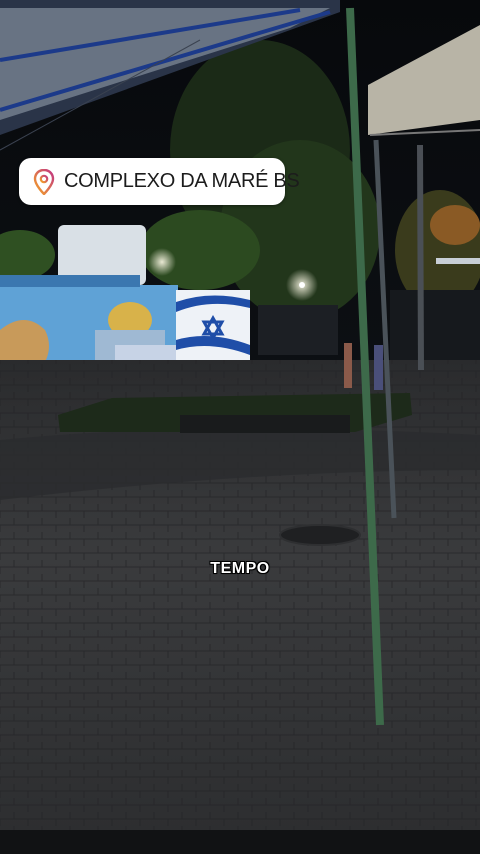 The width and height of the screenshot is (480, 854). Describe the element at coordinates (44, 181) in the screenshot. I see `location-pin-icon` at that location.